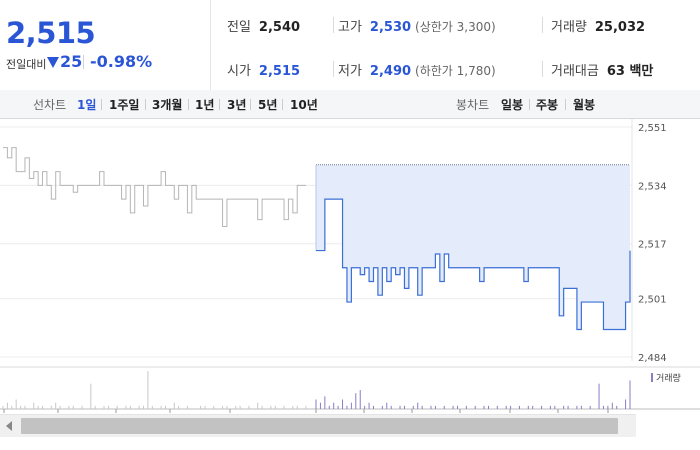  Describe the element at coordinates (26, 64) in the screenshot. I see `compare-label: 전일대비` at that location.